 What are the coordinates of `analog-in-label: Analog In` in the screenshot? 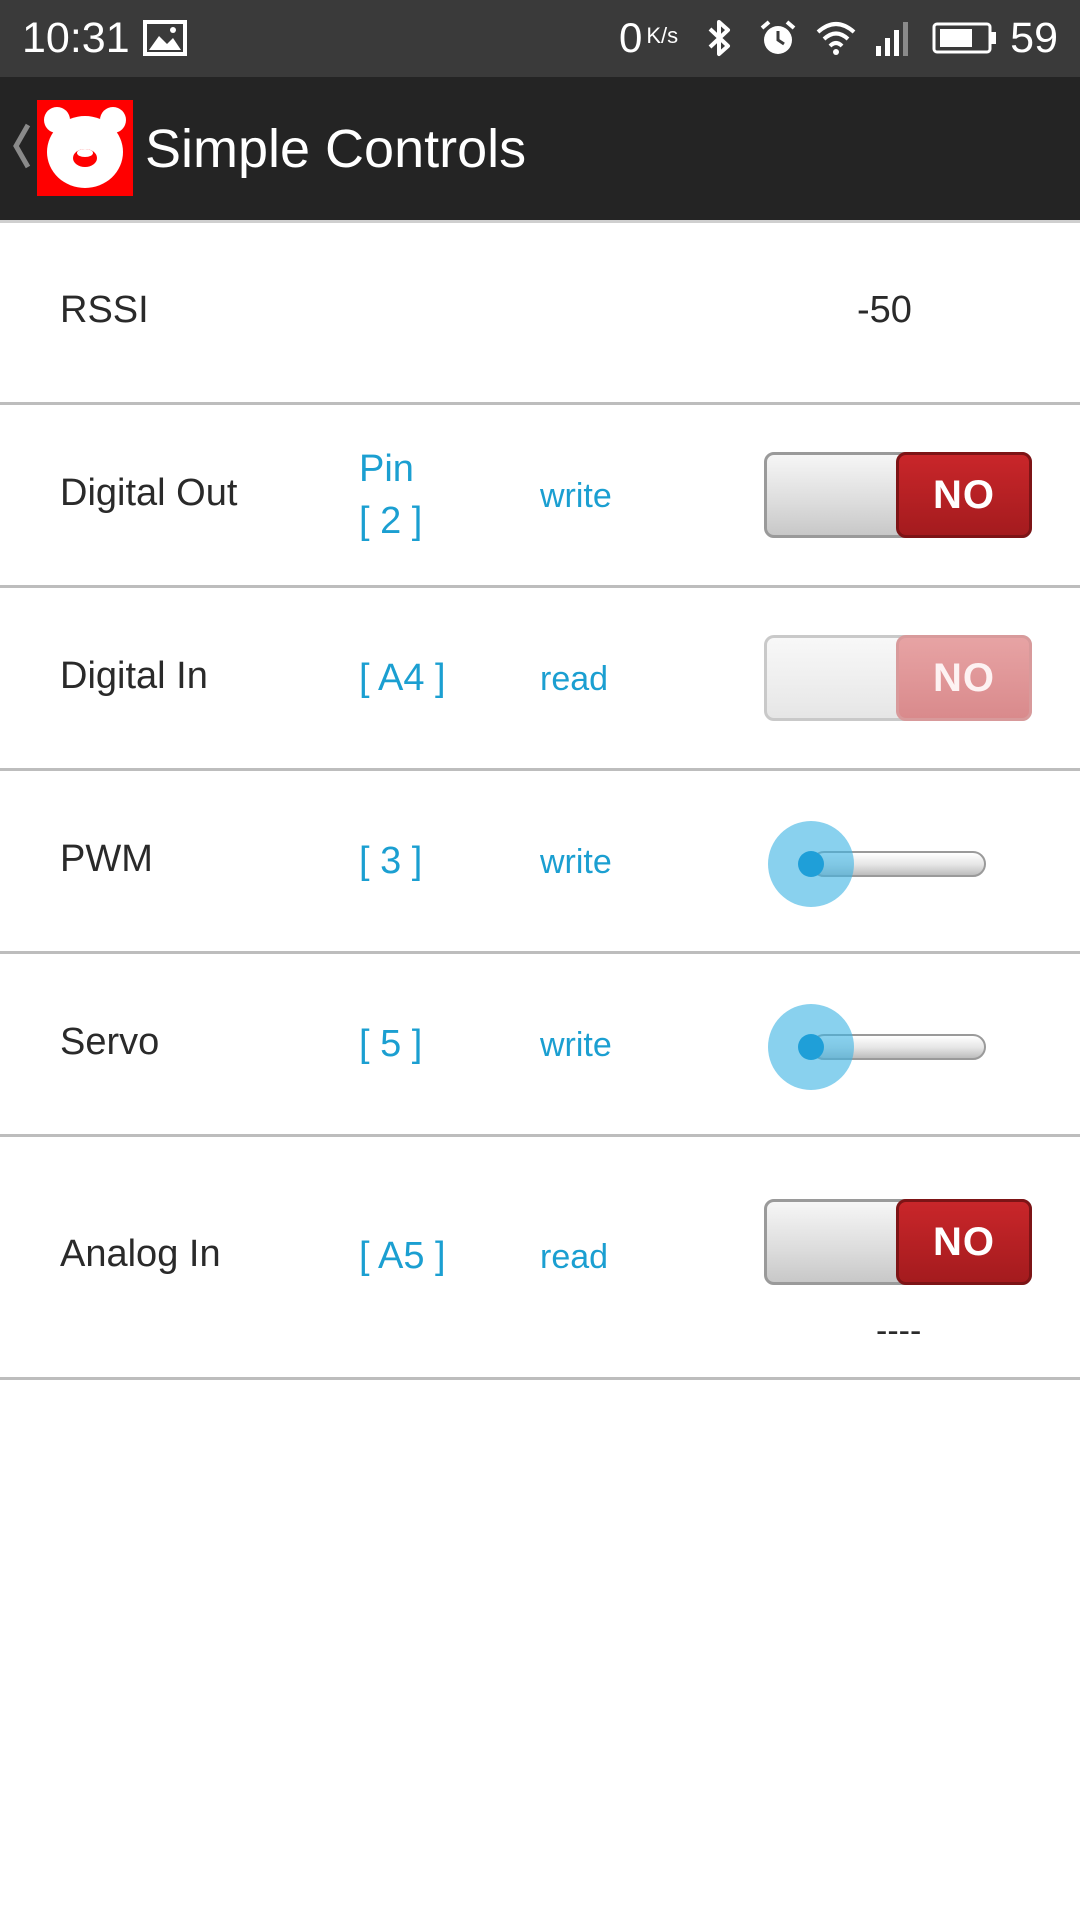 It's located at (140, 1254).